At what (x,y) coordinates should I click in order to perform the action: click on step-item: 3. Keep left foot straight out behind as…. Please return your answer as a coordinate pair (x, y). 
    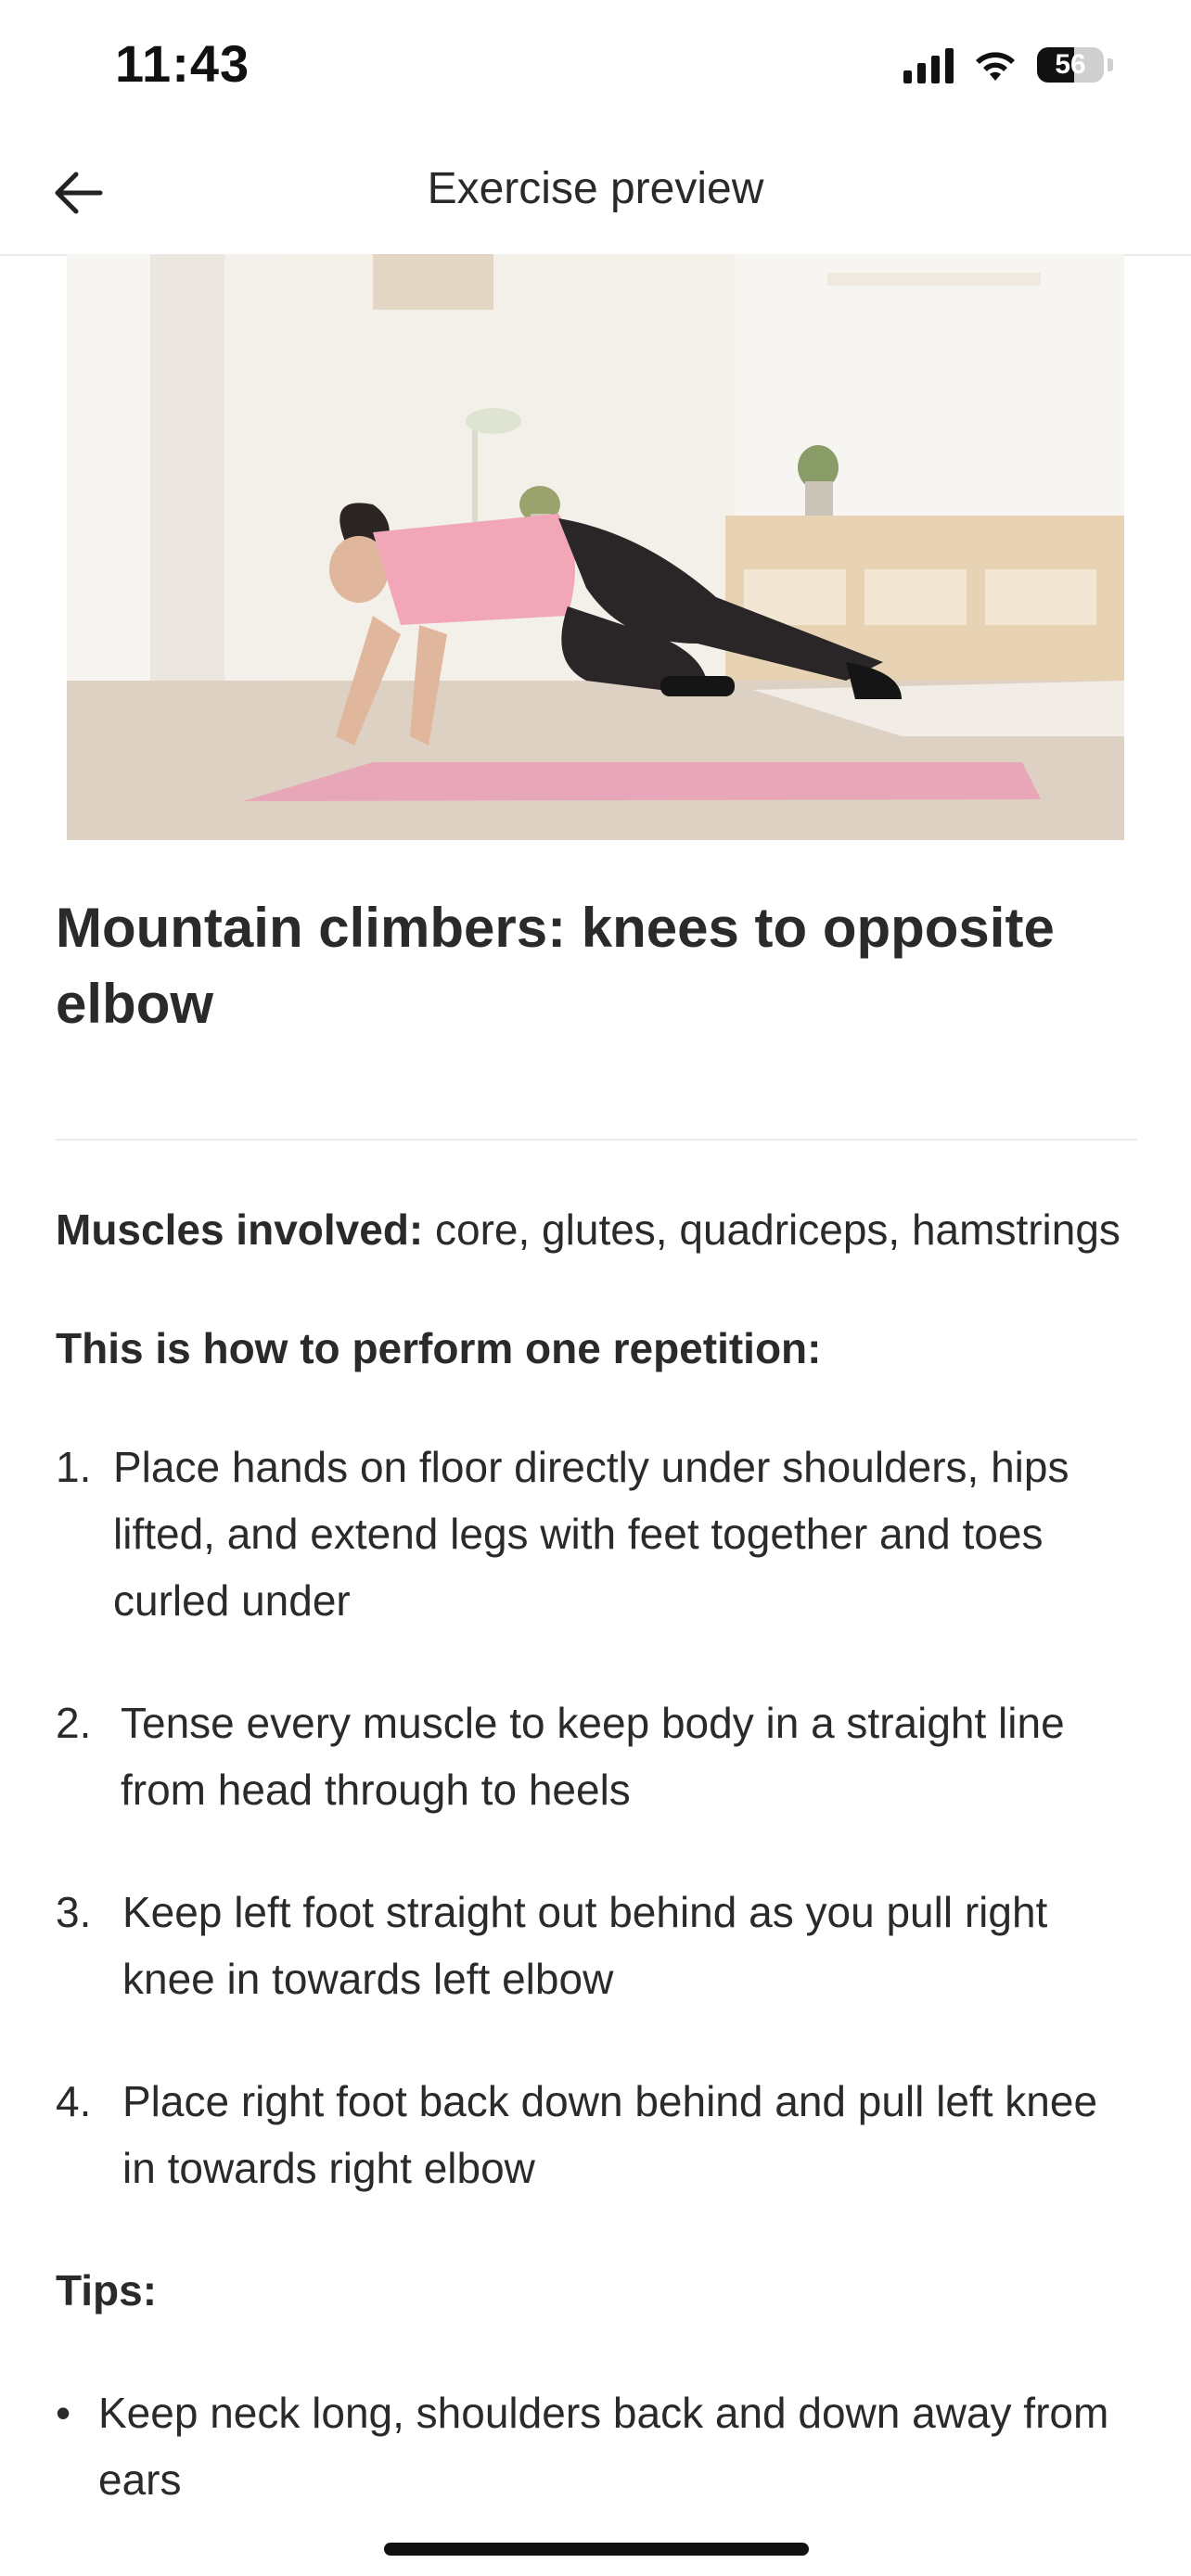
    Looking at the image, I should click on (597, 1945).